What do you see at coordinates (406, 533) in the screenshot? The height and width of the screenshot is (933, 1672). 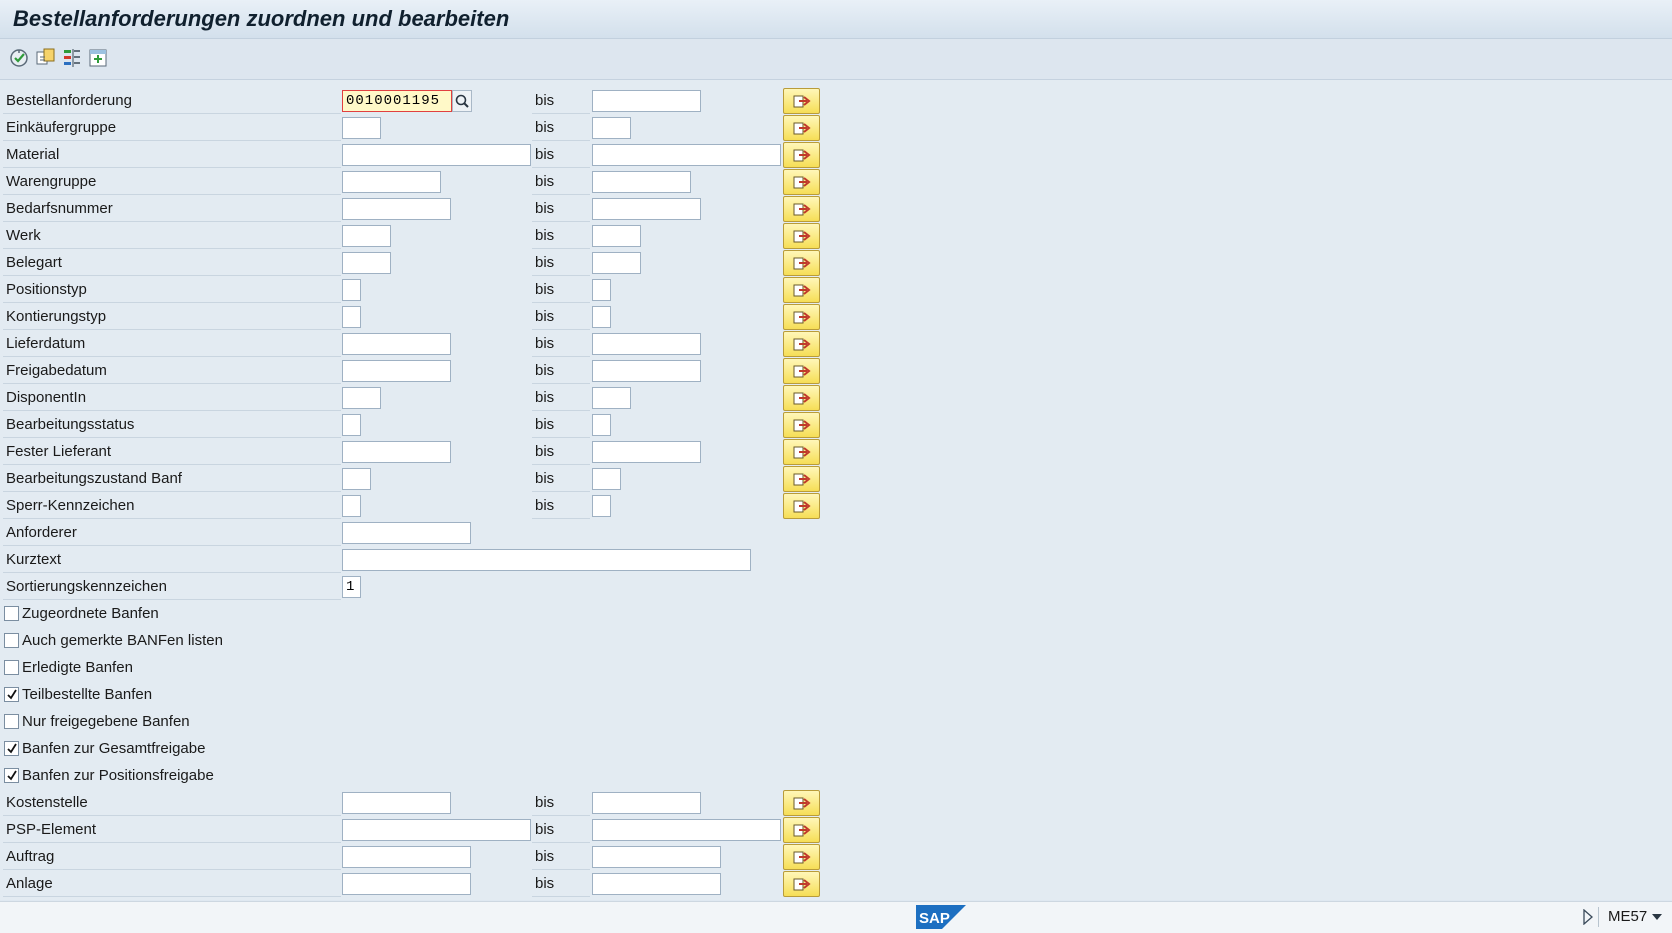 I see `anforderer-input` at bounding box center [406, 533].